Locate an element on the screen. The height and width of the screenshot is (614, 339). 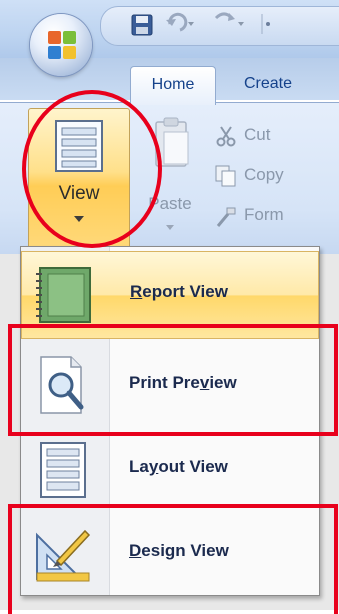
menu-item-label: Layout View is located at coordinates (178, 466).